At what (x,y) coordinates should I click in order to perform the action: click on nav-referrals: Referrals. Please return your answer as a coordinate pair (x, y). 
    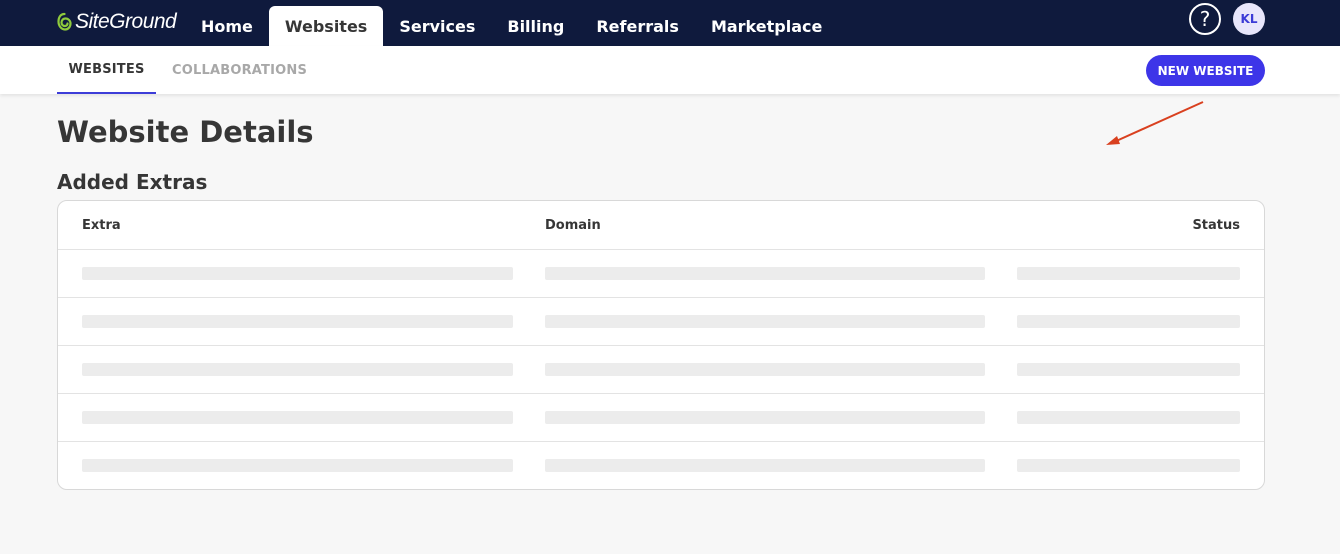
    Looking at the image, I should click on (637, 26).